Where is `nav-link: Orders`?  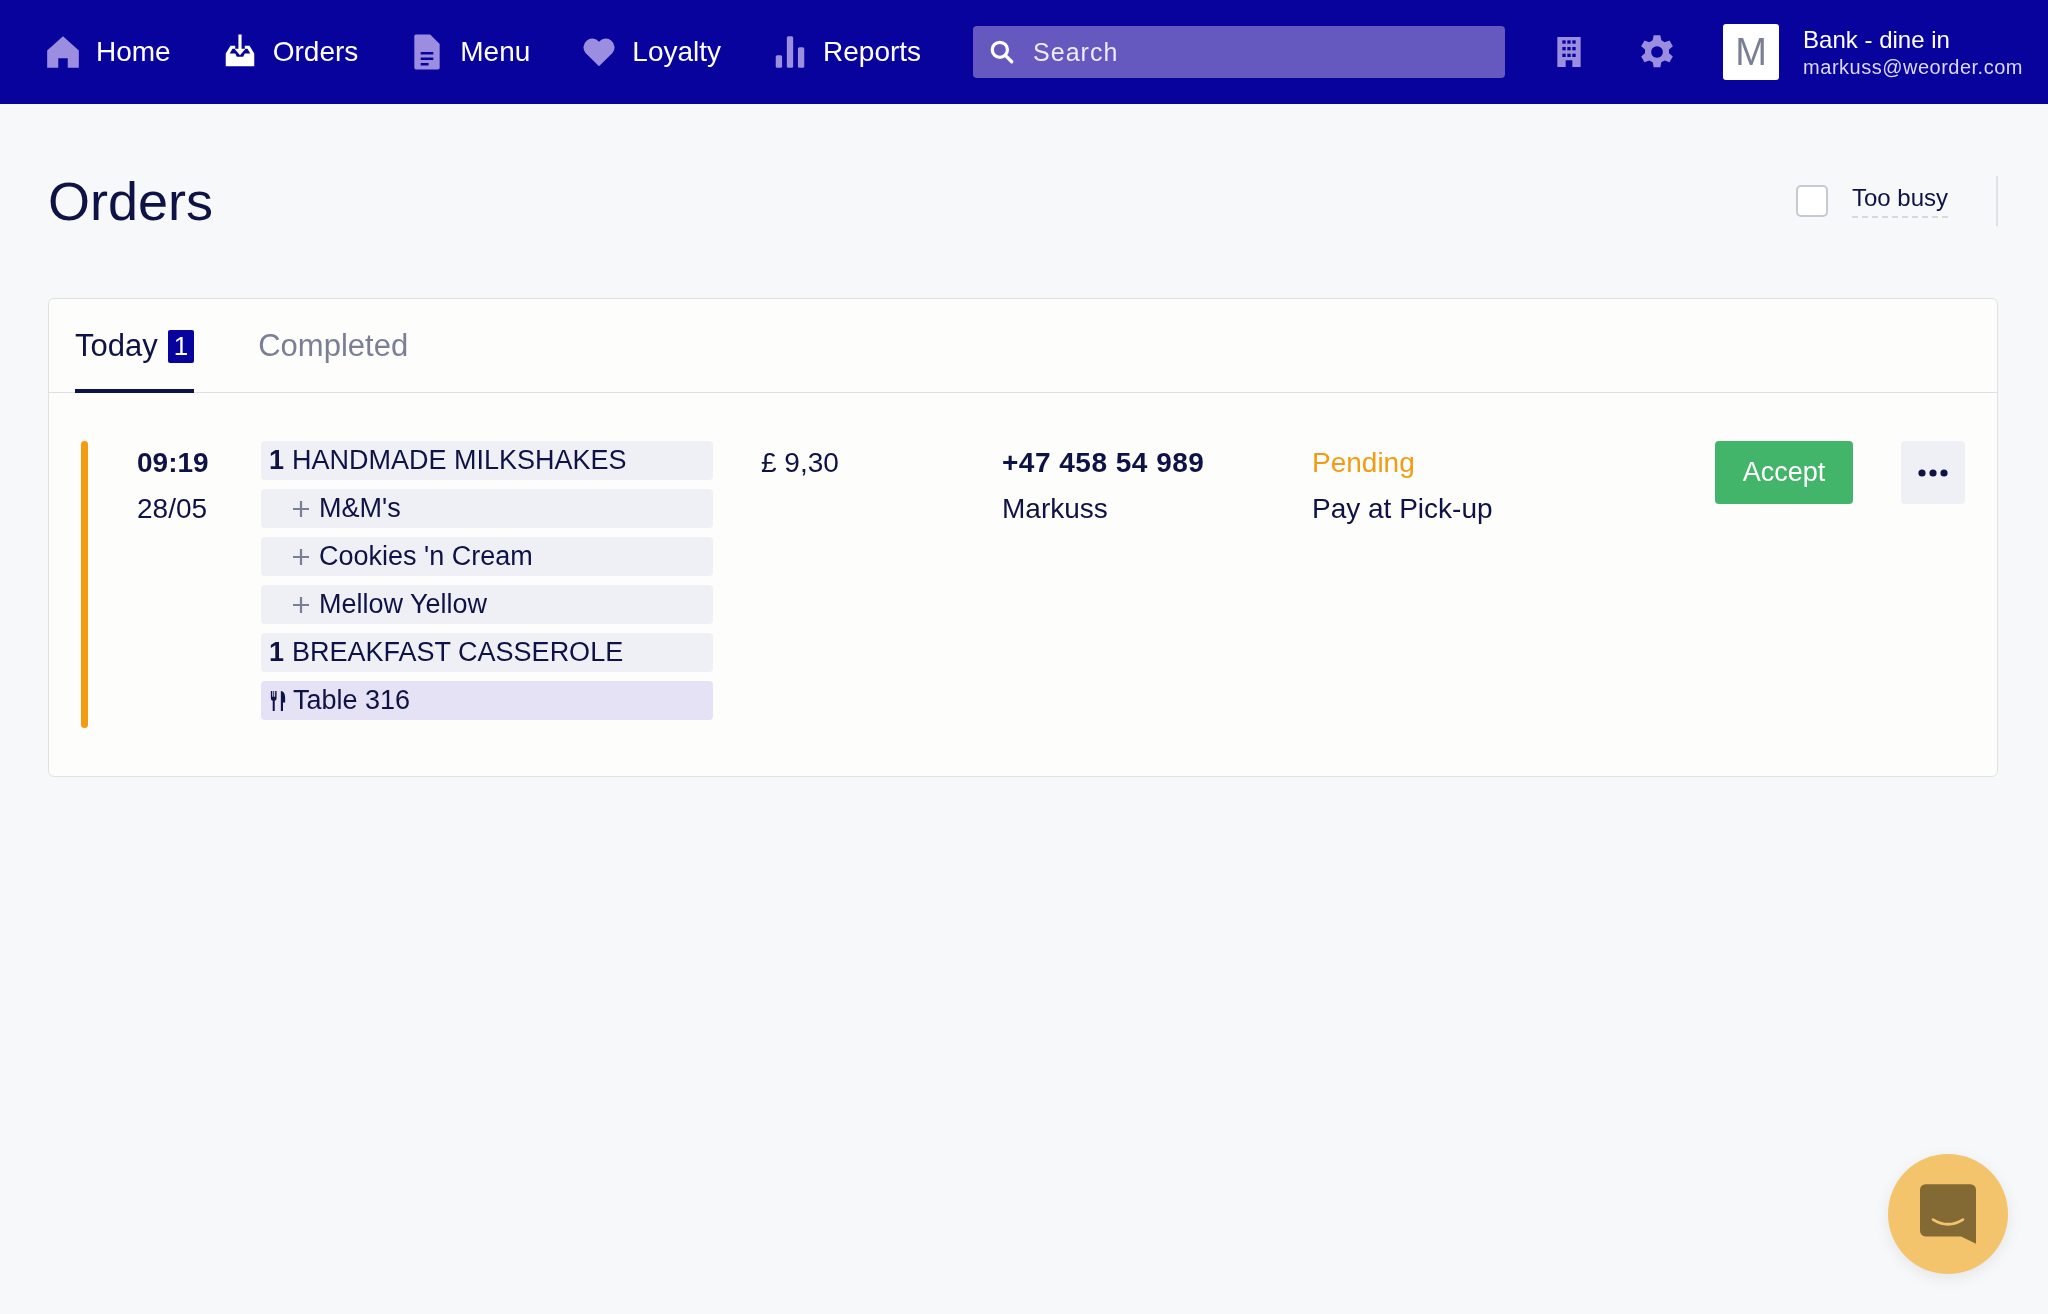 nav-link: Orders is located at coordinates (289, 52).